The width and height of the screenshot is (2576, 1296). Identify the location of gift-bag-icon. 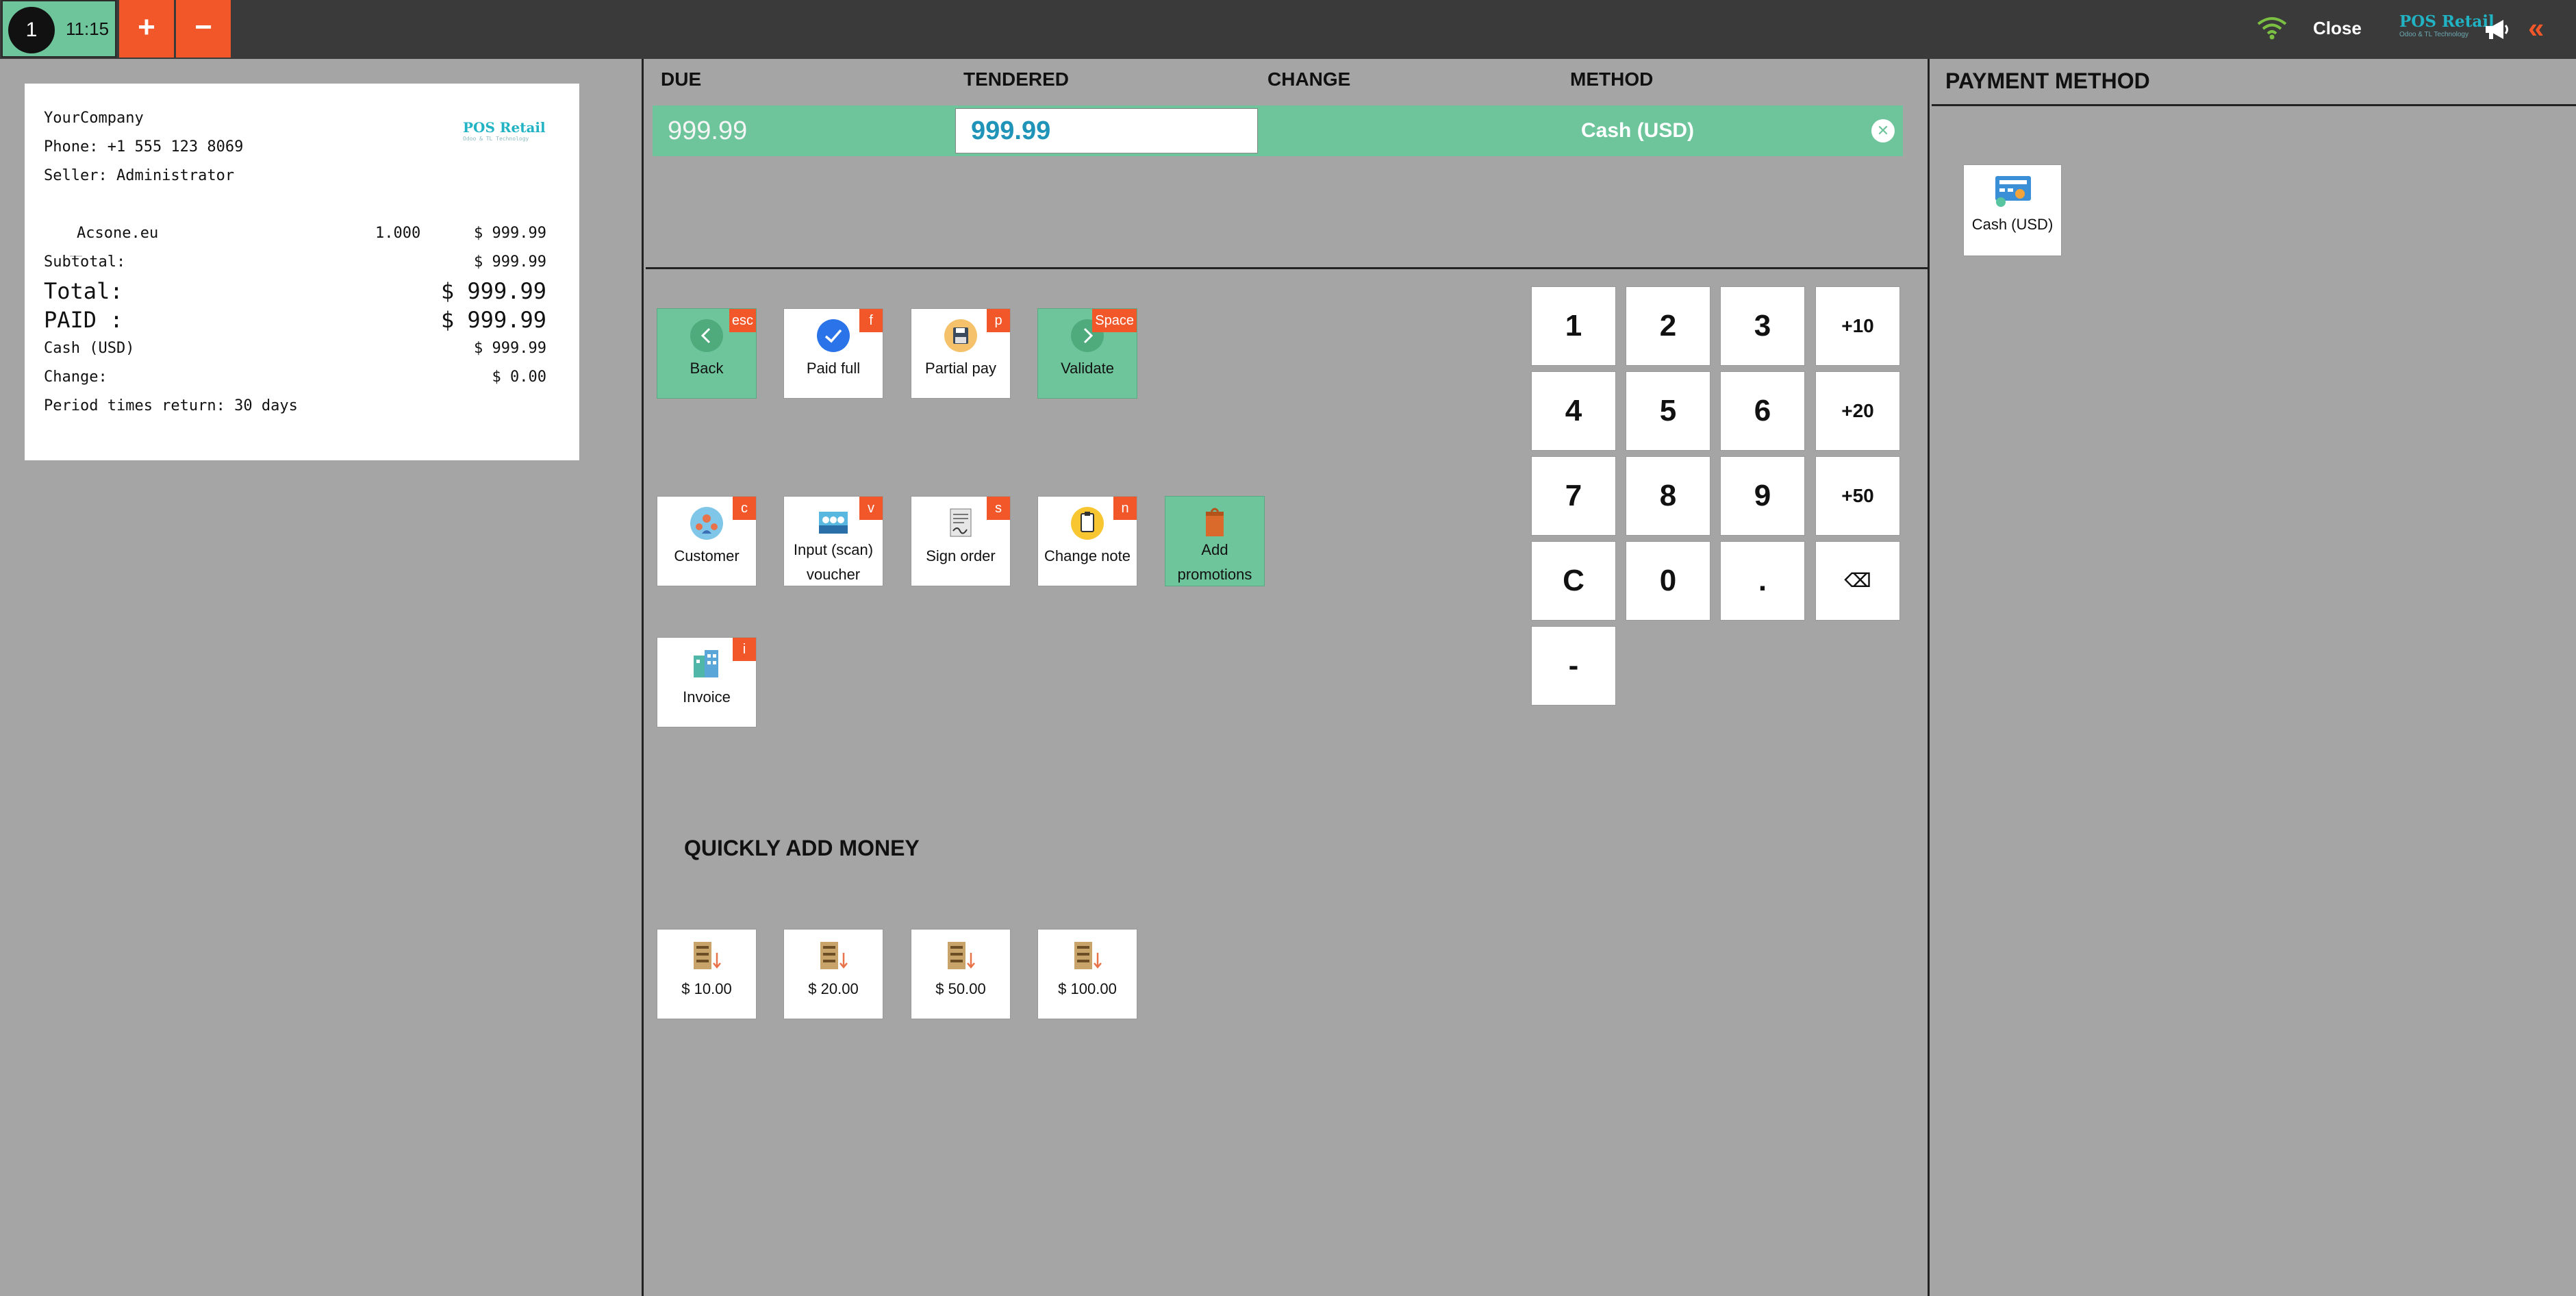
(1215, 522).